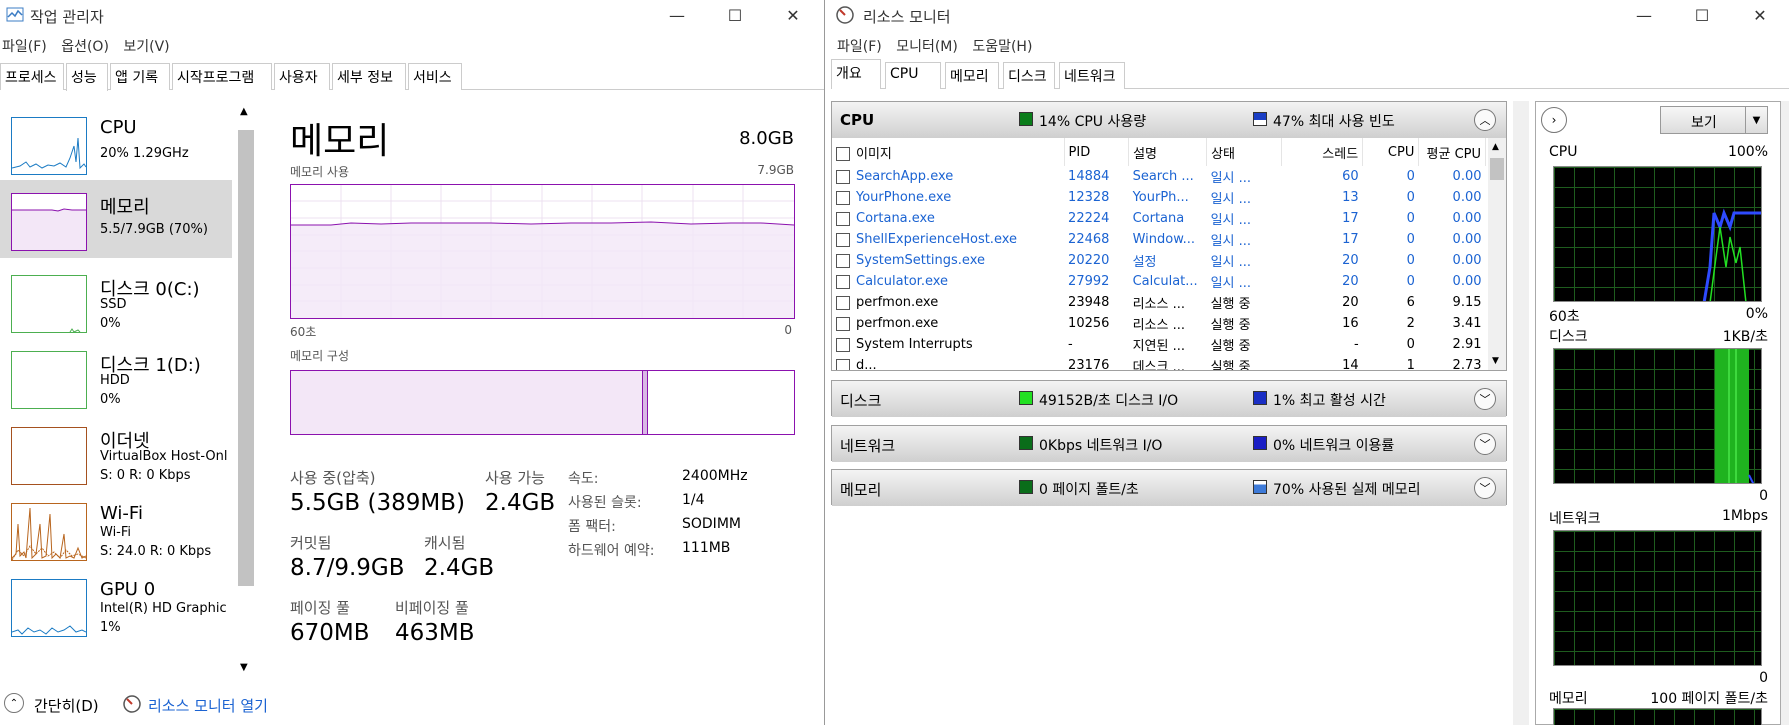  I want to click on rm-close-button: ✕, so click(1760, 15).